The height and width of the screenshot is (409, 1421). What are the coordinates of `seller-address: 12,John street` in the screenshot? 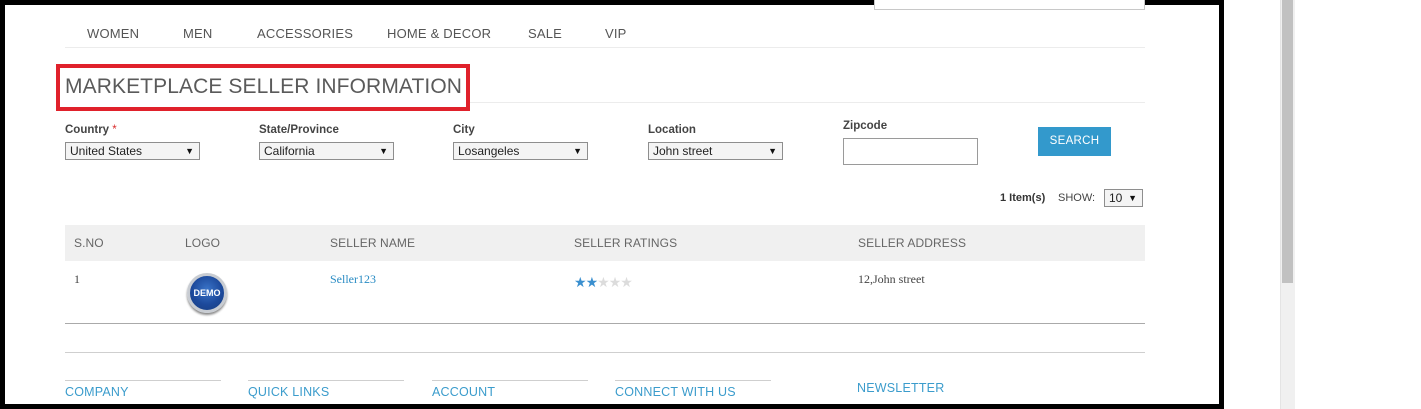 It's located at (891, 279).